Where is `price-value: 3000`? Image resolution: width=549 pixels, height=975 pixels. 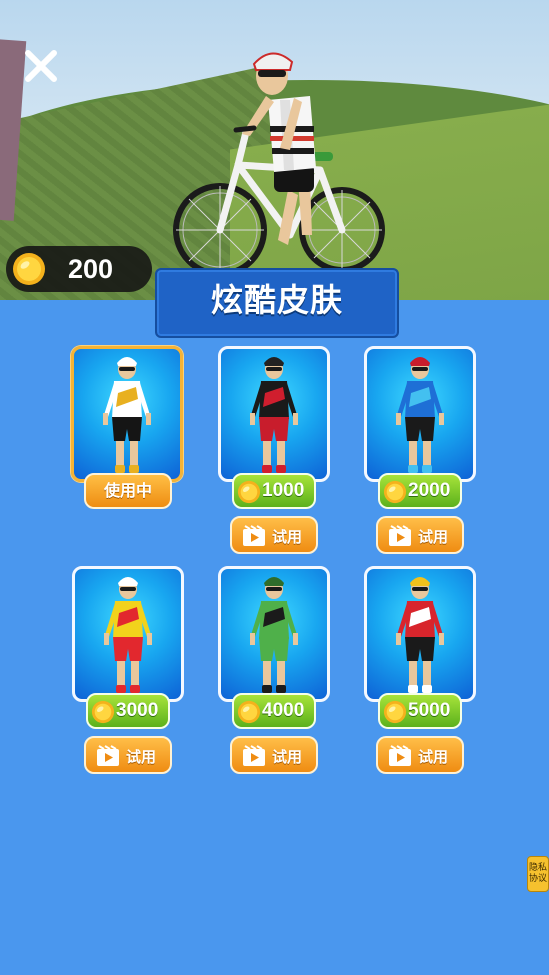
price-value: 3000 is located at coordinates (137, 710).